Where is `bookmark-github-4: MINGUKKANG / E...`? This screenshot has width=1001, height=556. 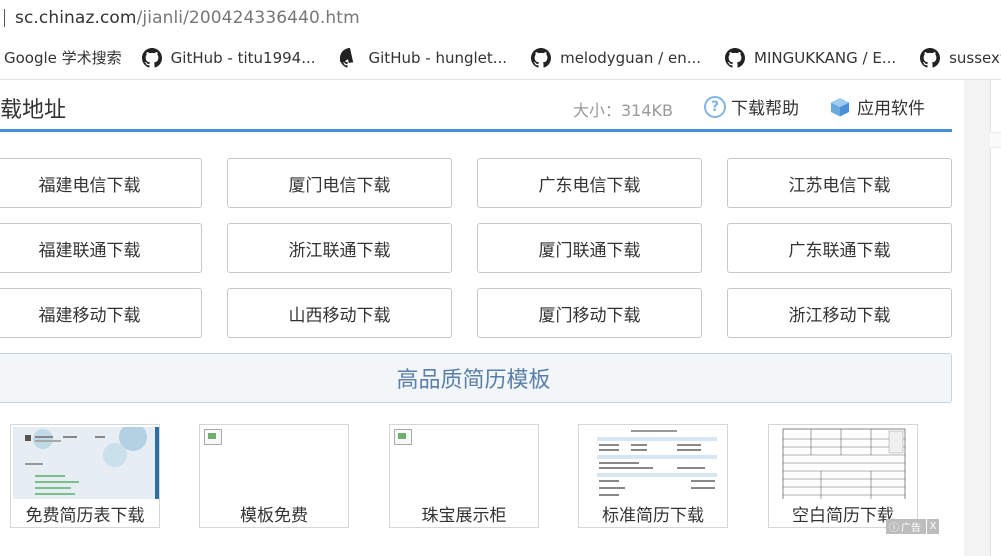
bookmark-github-4: MINGUKKANG / E... is located at coordinates (811, 57).